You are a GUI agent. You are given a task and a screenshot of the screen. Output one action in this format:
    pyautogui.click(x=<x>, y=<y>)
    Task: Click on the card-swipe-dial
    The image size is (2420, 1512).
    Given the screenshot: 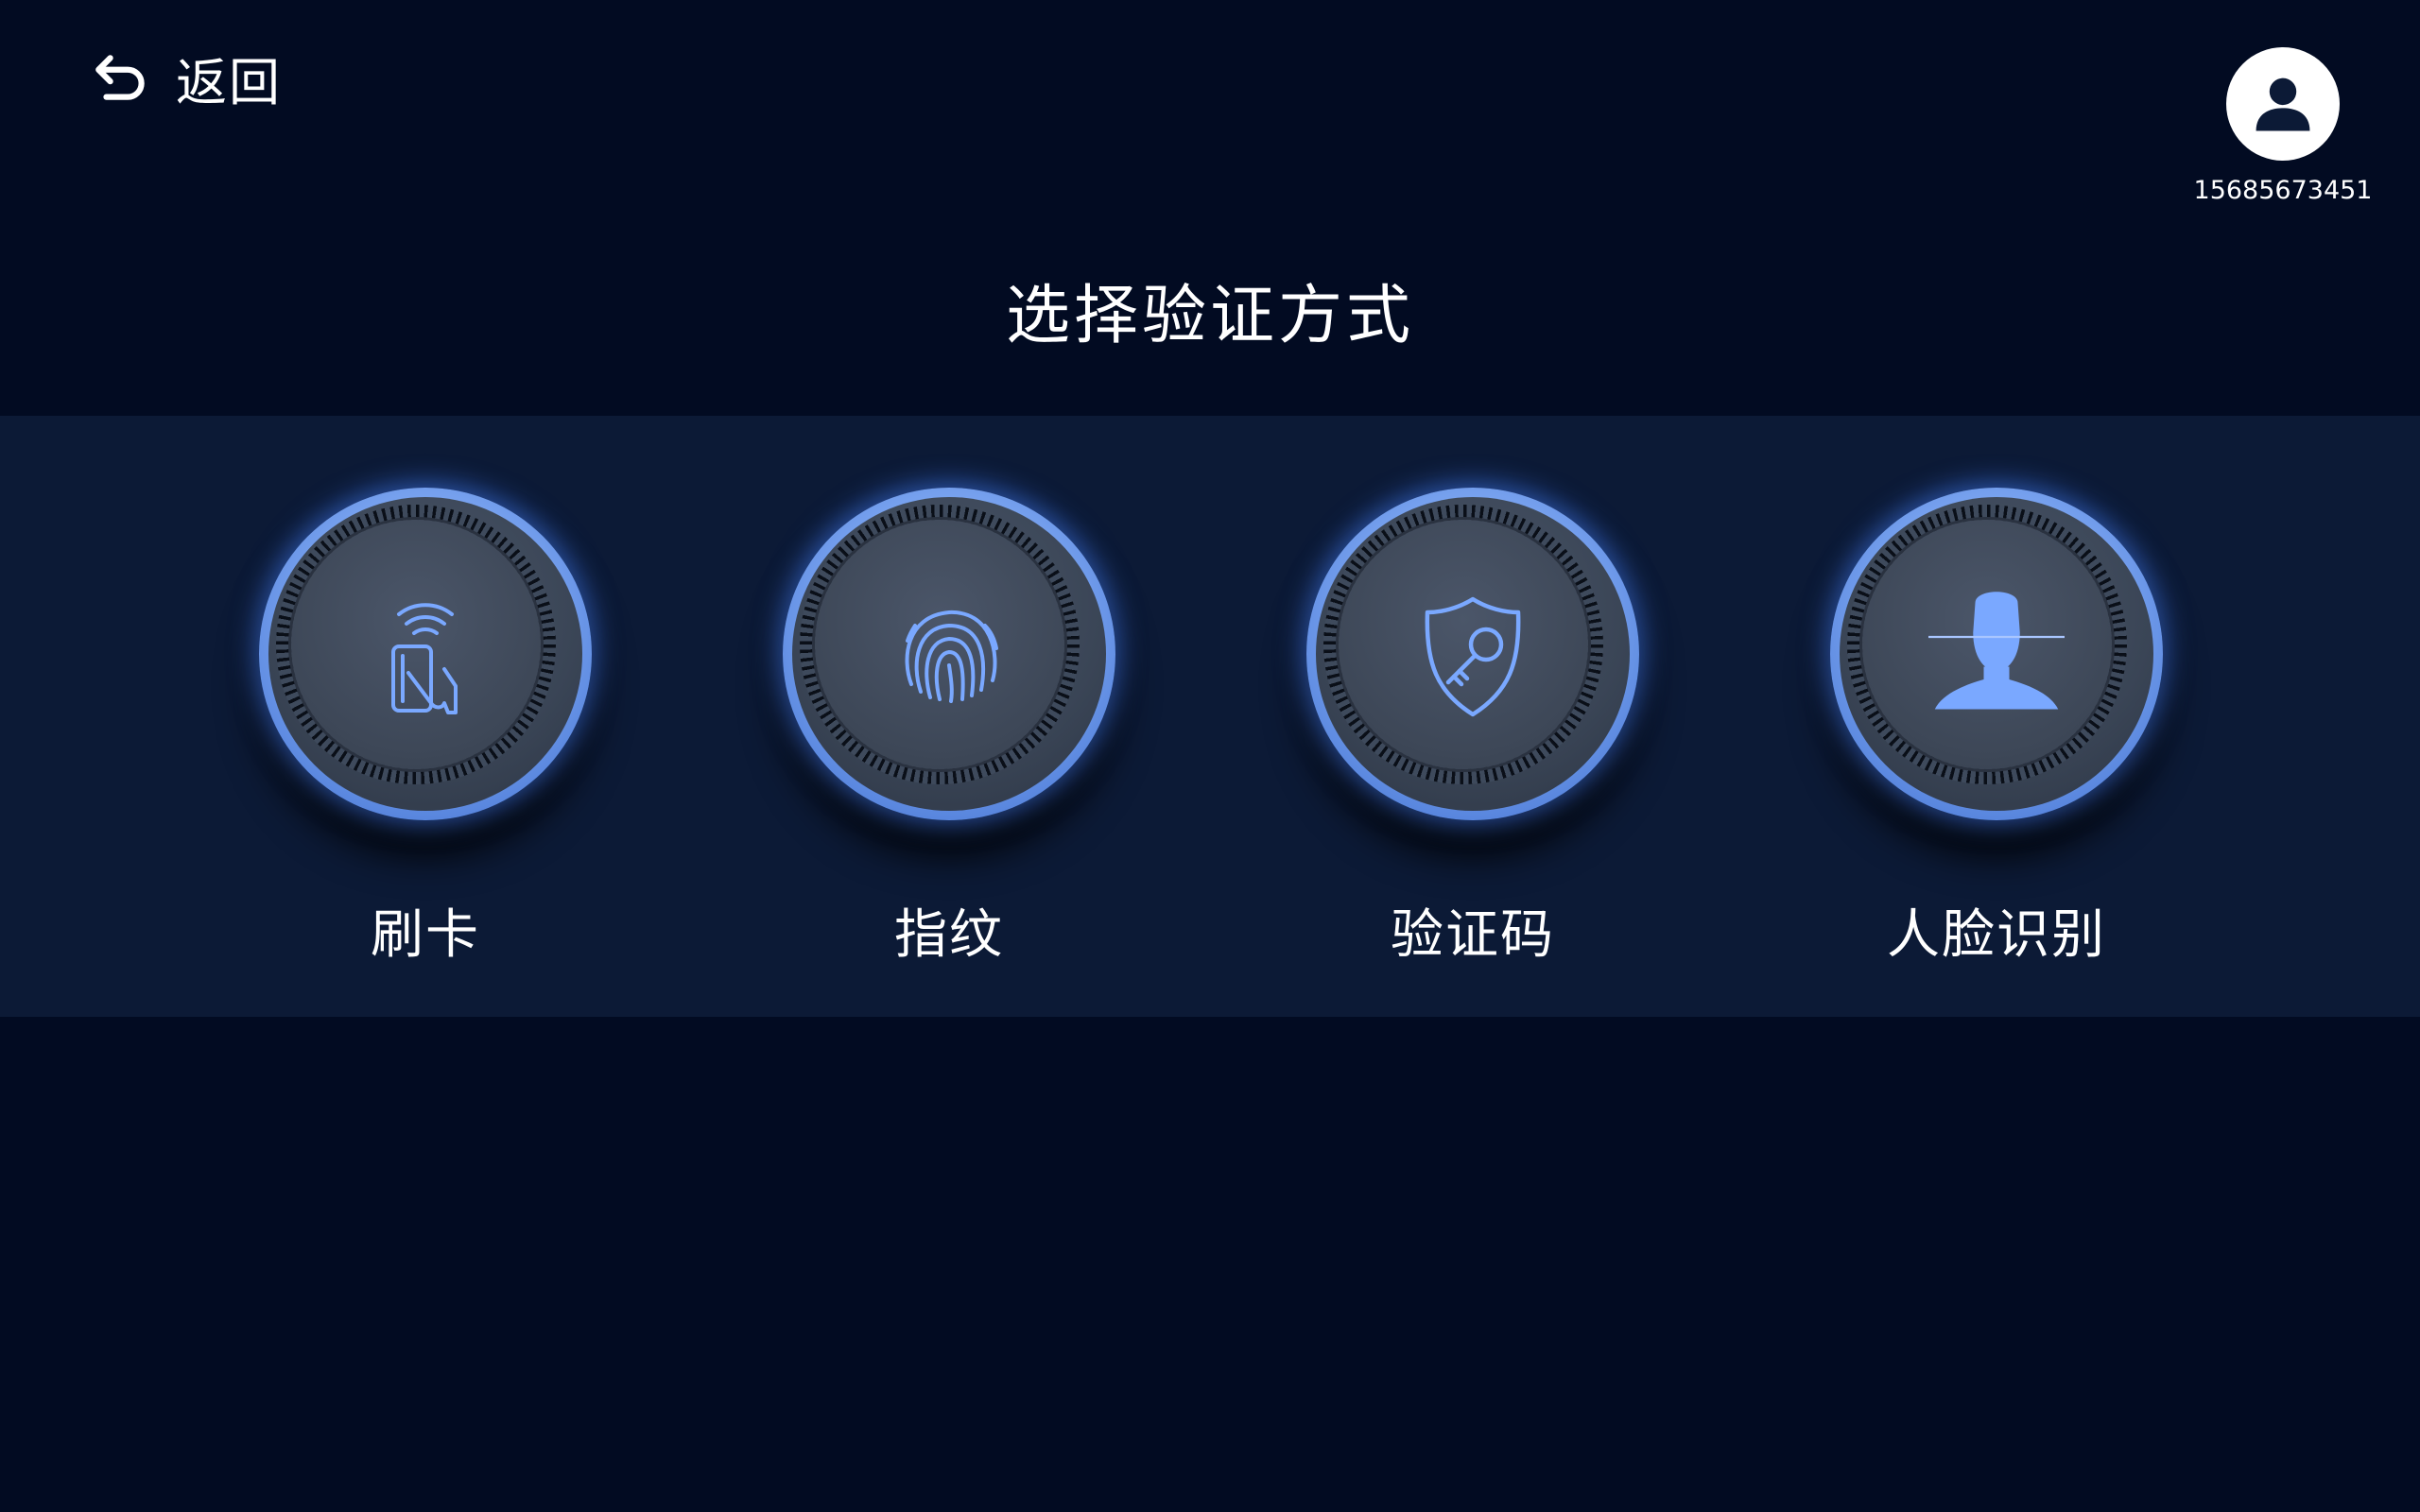 What is the action you would take?
    pyautogui.click(x=425, y=654)
    